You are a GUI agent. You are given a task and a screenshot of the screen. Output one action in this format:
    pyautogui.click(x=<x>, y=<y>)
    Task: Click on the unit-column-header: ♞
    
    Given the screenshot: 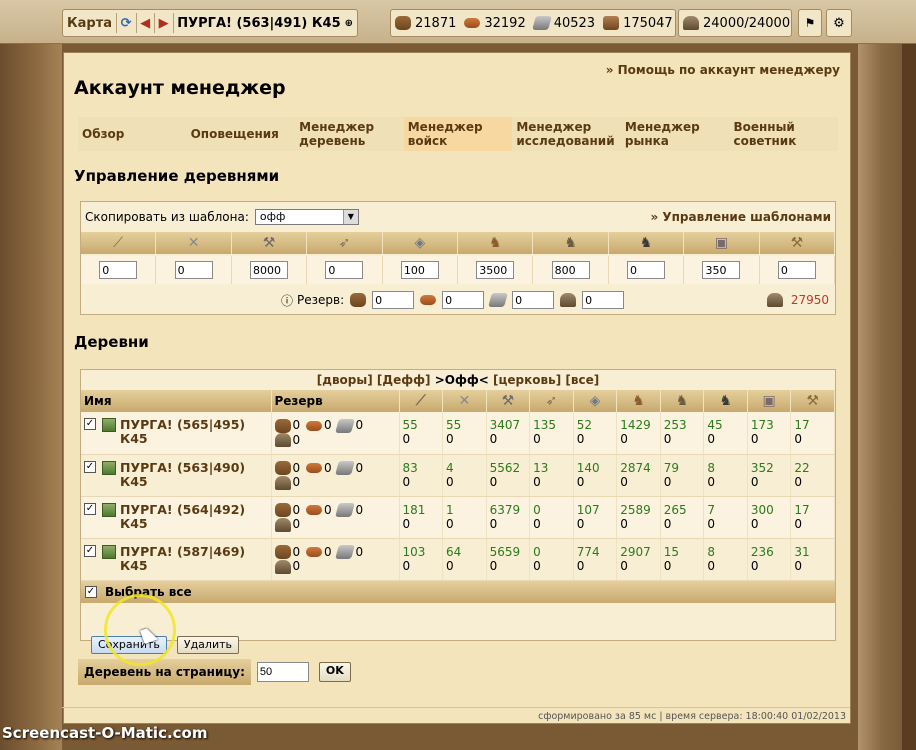 What is the action you would take?
    pyautogui.click(x=682, y=401)
    